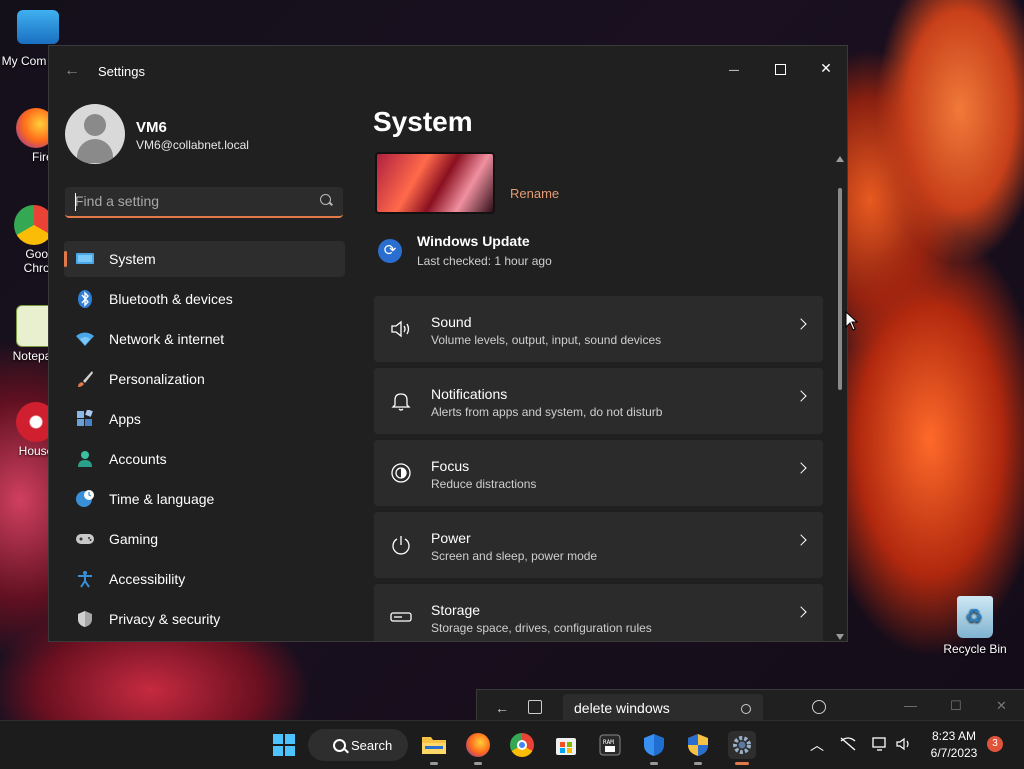 The height and width of the screenshot is (769, 1024). What do you see at coordinates (840, 289) in the screenshot?
I see `scroll-thumb` at bounding box center [840, 289].